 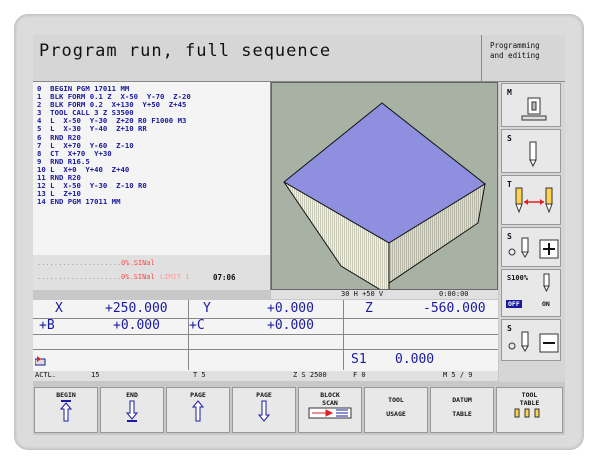 What do you see at coordinates (526, 413) in the screenshot?
I see `tool-table-icon` at bounding box center [526, 413].